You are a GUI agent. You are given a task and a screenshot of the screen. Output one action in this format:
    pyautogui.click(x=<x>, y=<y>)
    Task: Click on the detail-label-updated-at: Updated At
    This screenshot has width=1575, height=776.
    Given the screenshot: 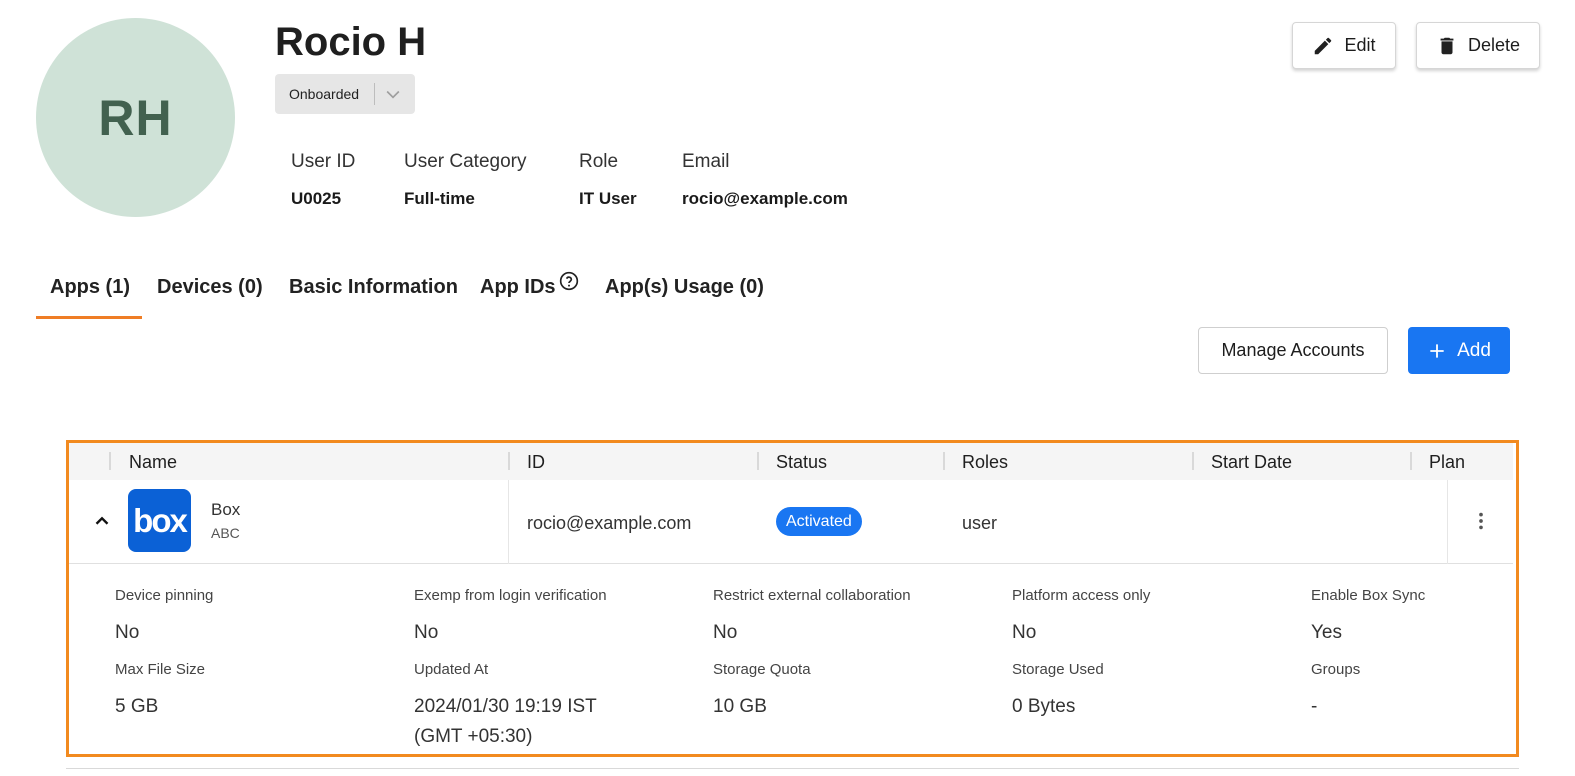 What is the action you would take?
    pyautogui.click(x=451, y=669)
    